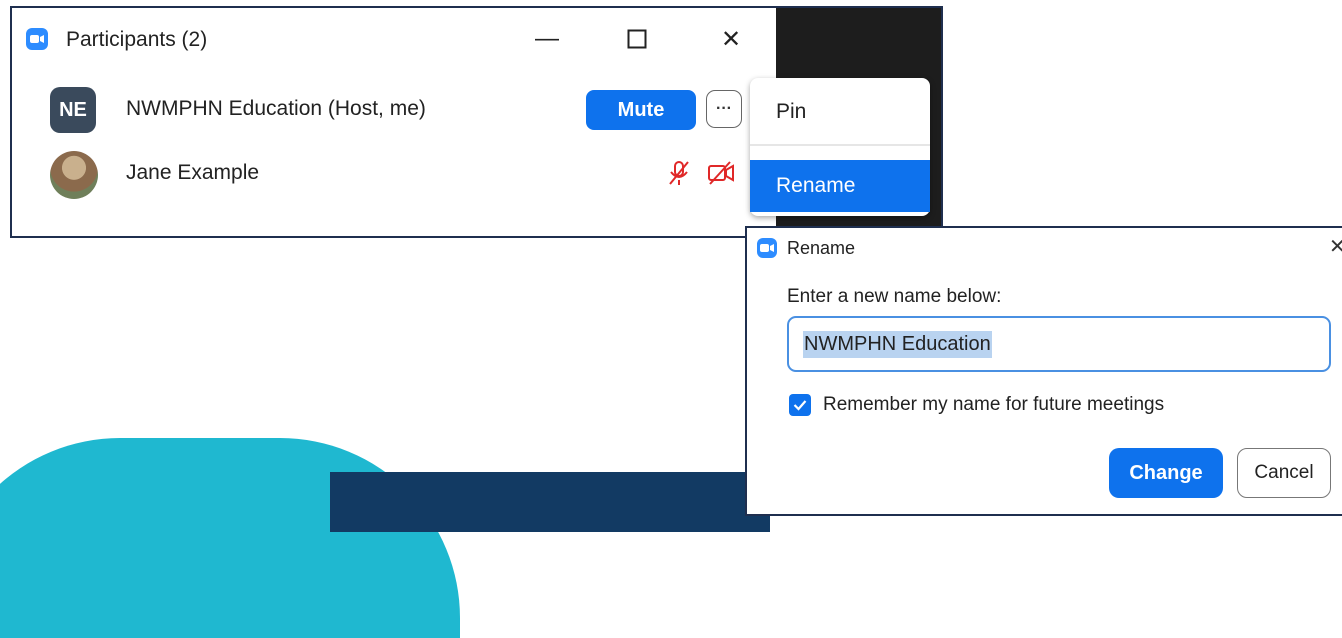 The image size is (1342, 638). Describe the element at coordinates (1059, 344) in the screenshot. I see `name-input: NWMPHN Education` at that location.